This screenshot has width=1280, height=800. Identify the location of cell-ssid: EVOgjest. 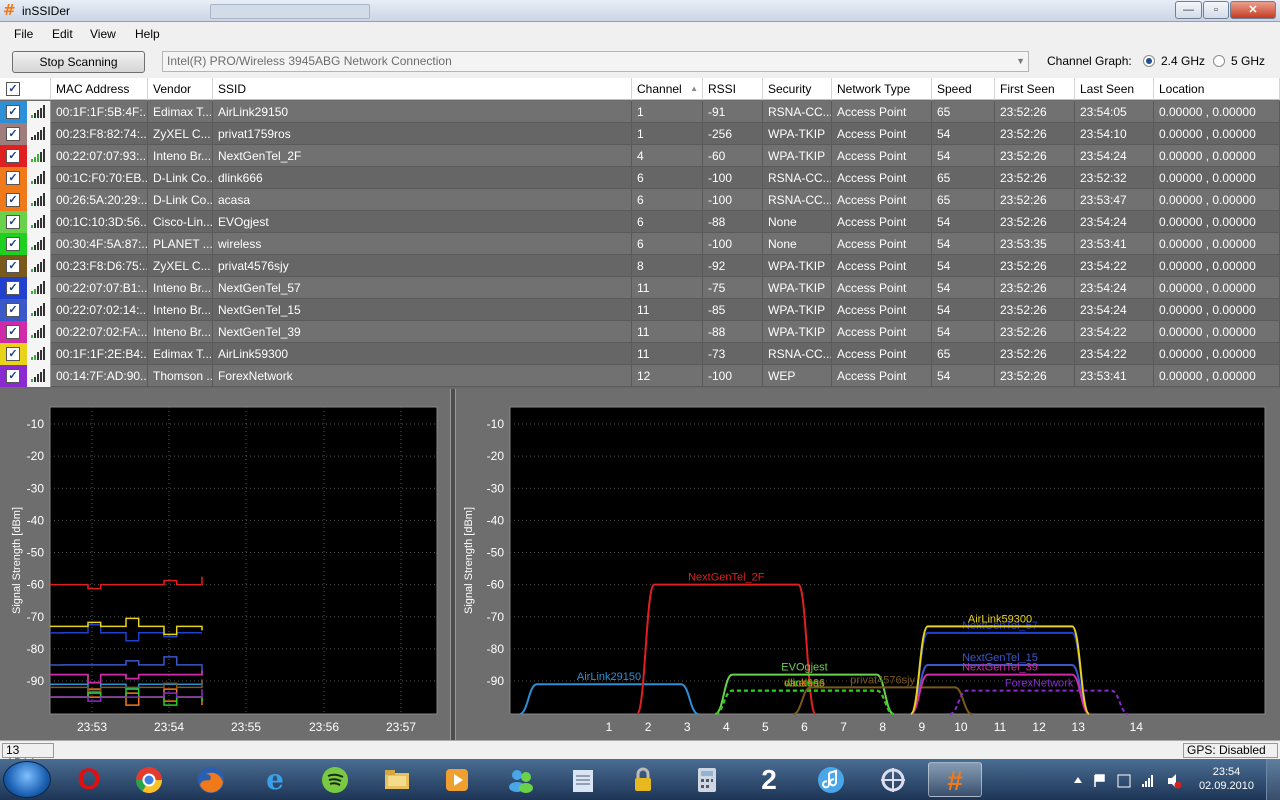
(422, 222).